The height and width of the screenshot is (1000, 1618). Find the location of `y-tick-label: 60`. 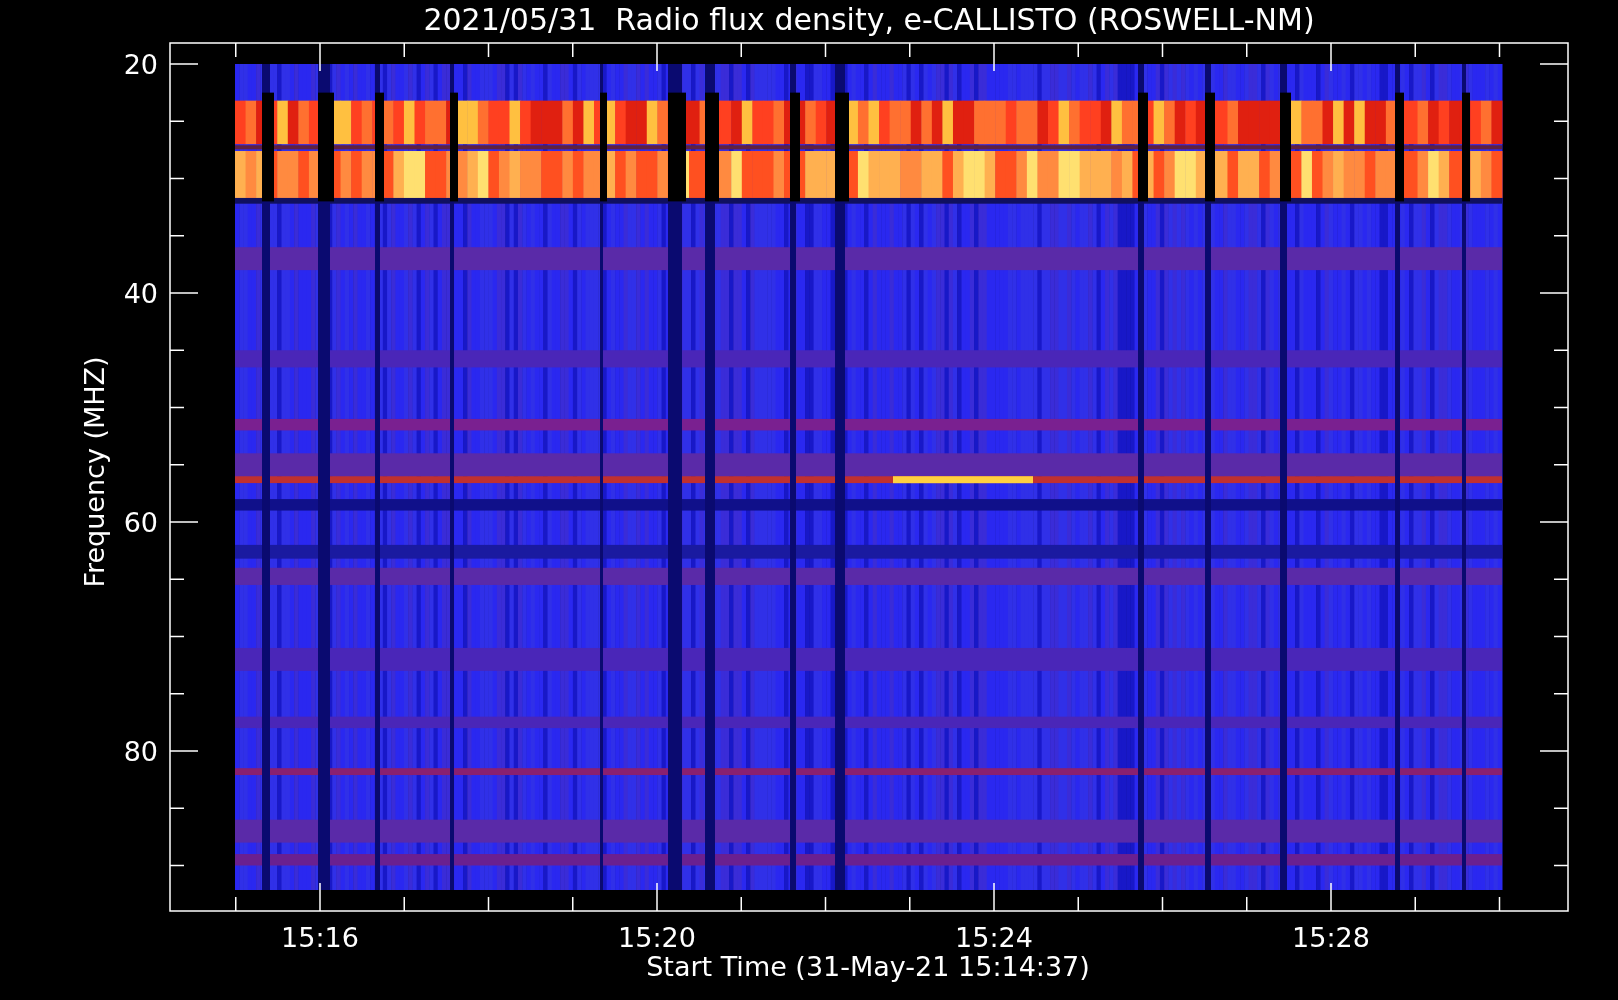

y-tick-label: 60 is located at coordinates (140, 522).